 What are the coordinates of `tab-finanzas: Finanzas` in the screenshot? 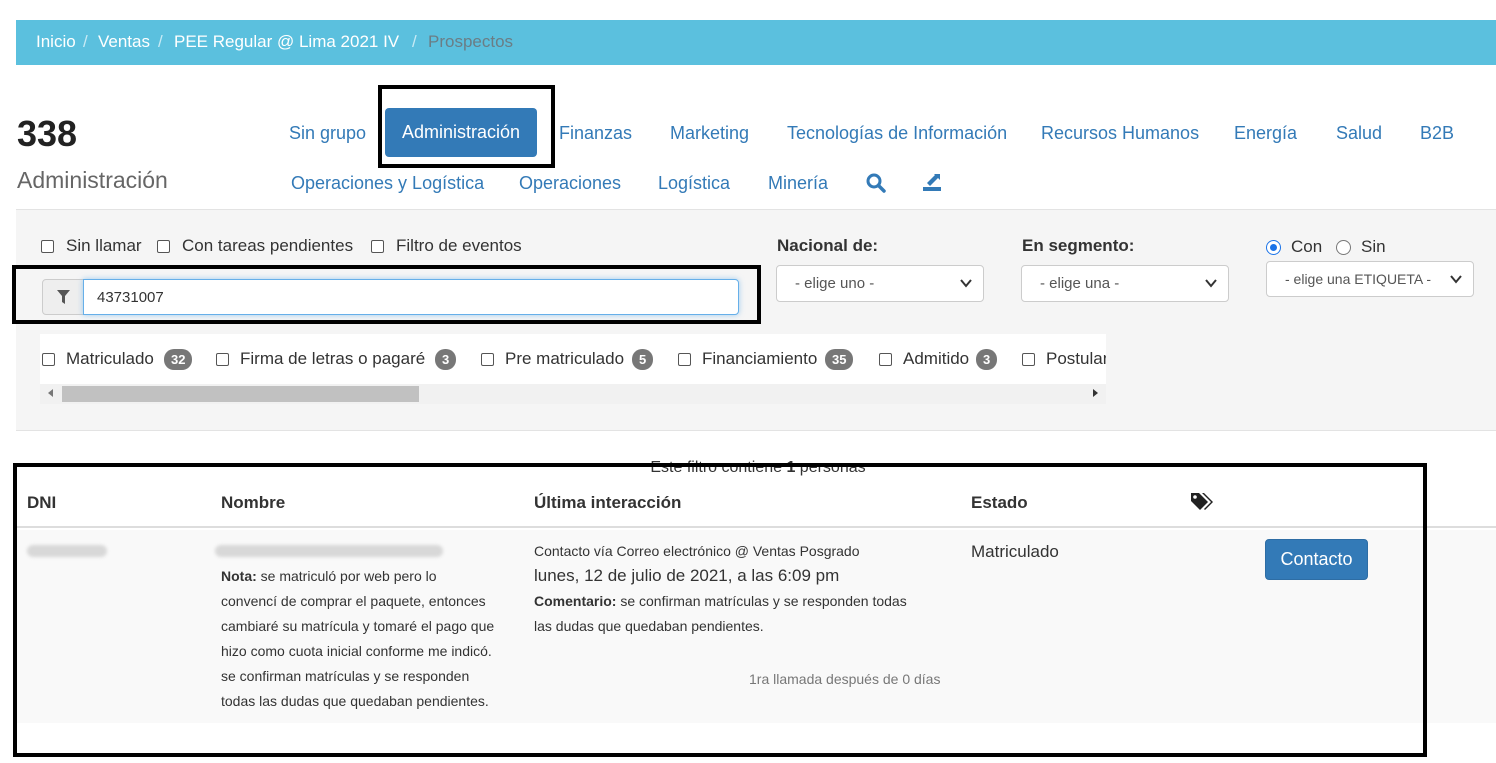 It's located at (595, 133).